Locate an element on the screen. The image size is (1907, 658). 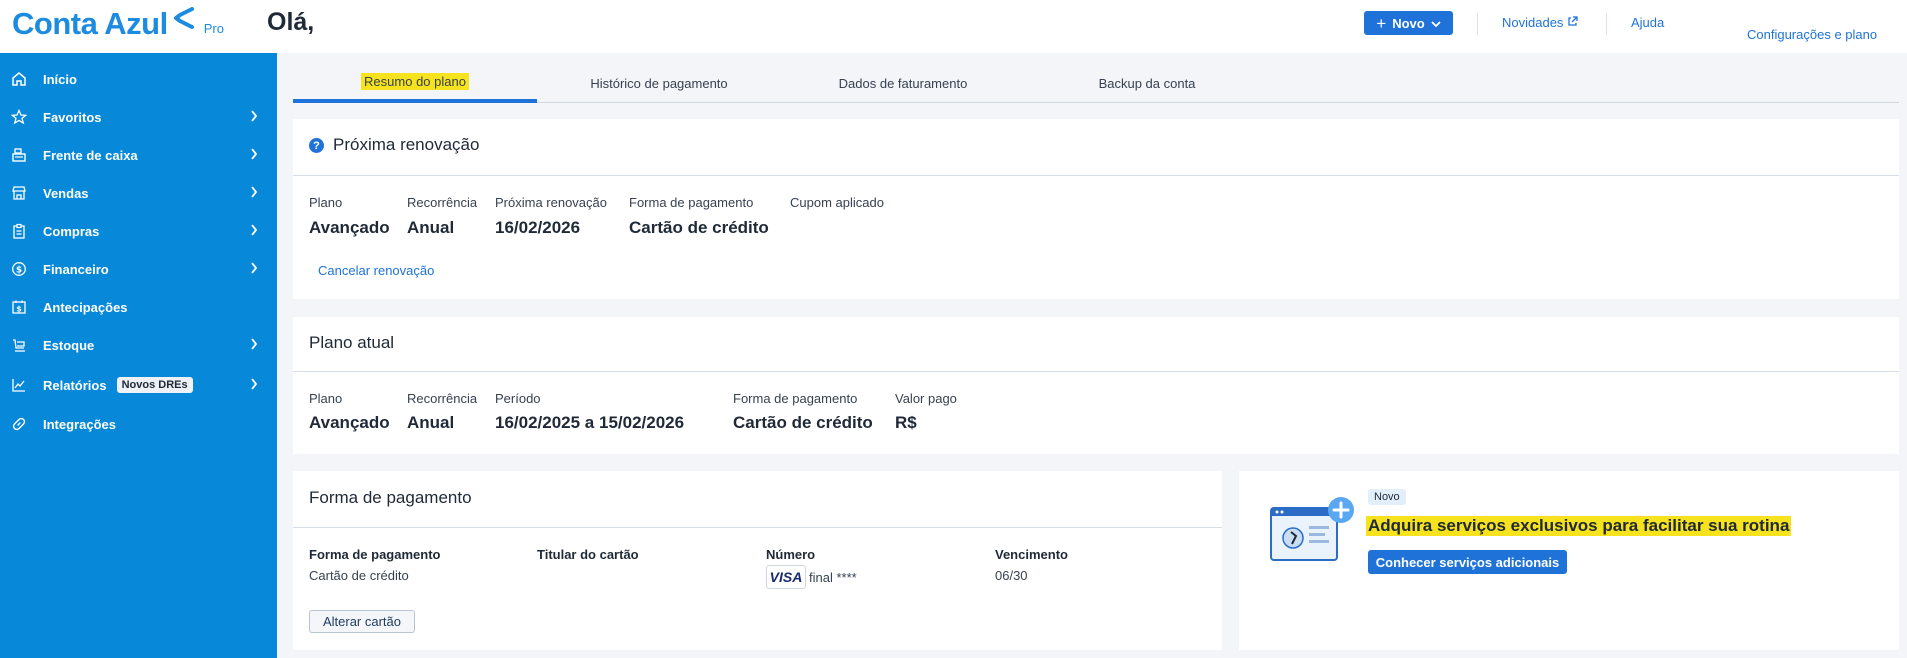
clipboard-icon is located at coordinates (19, 231).